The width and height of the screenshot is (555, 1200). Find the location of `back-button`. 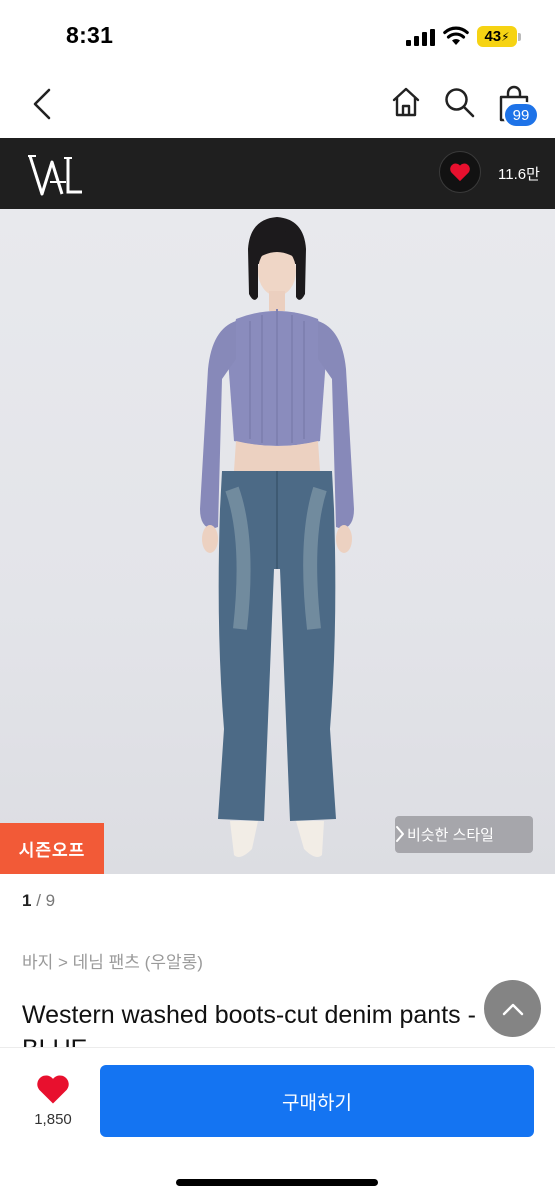

back-button is located at coordinates (42, 104).